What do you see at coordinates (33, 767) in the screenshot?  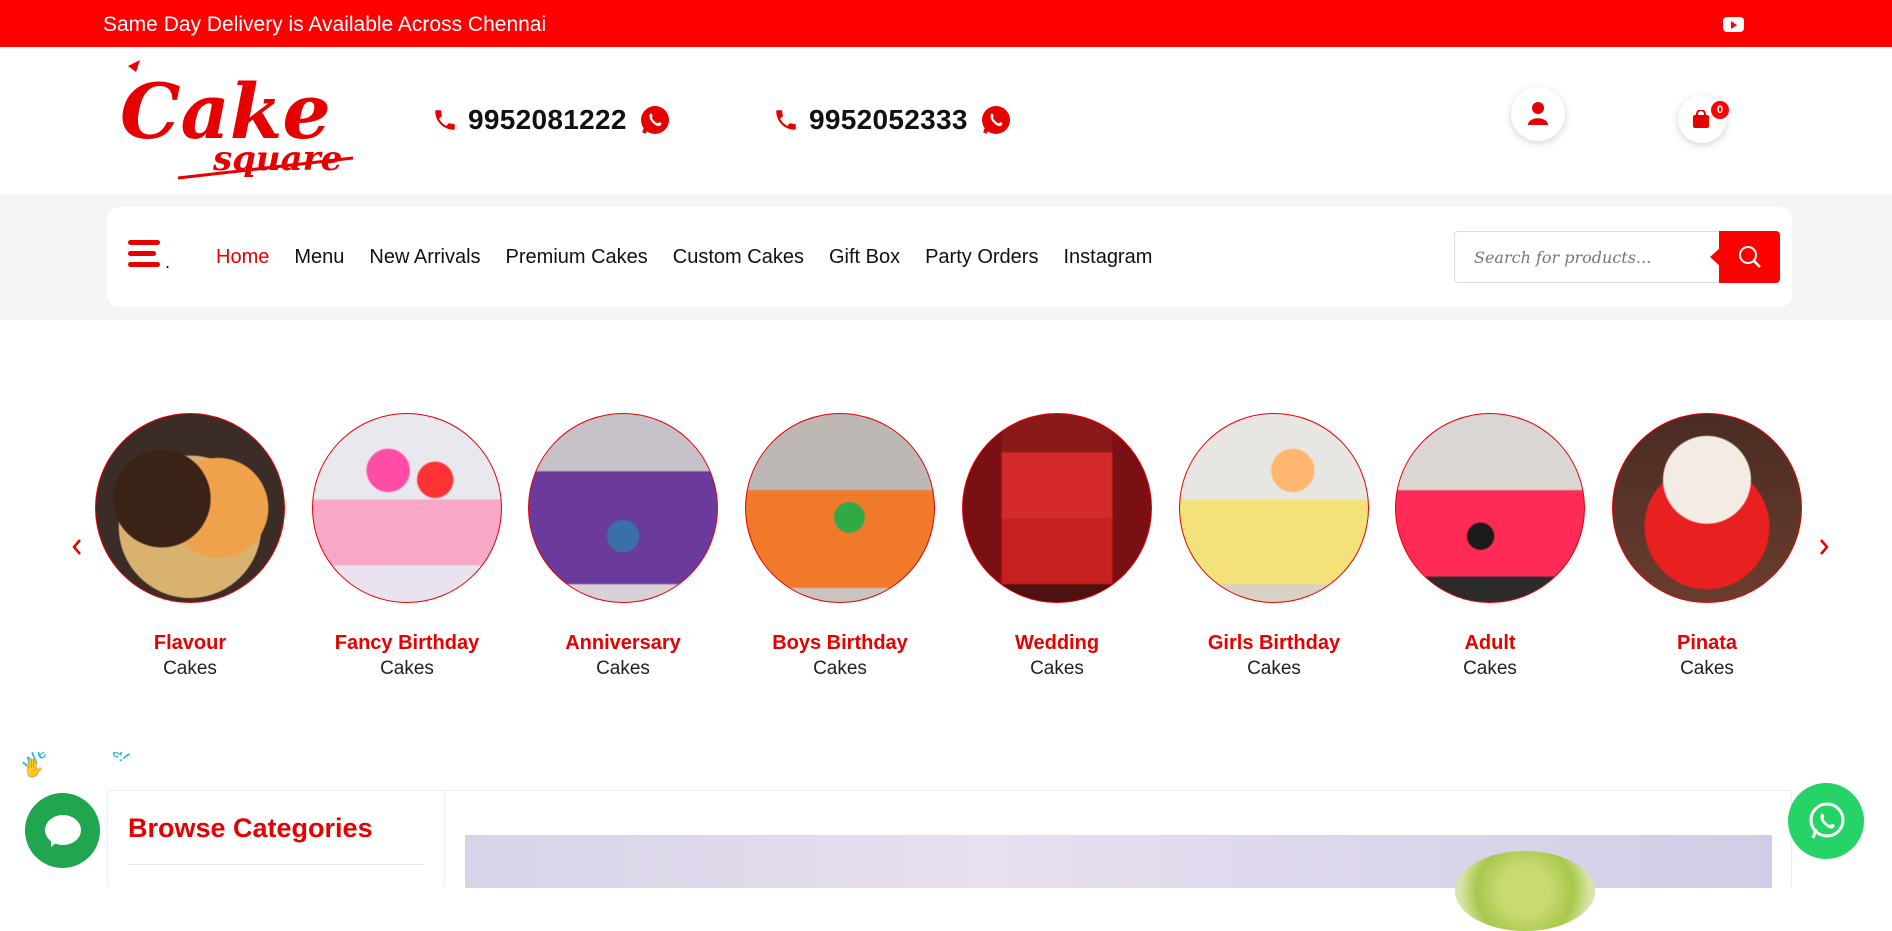 I see `wave-hand-icon: ✋` at bounding box center [33, 767].